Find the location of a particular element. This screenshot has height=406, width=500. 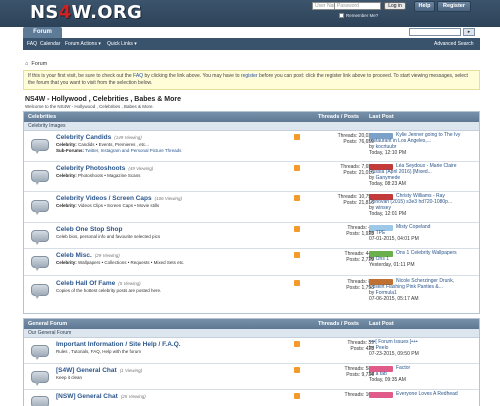

login-button: Log in is located at coordinates (395, 6).